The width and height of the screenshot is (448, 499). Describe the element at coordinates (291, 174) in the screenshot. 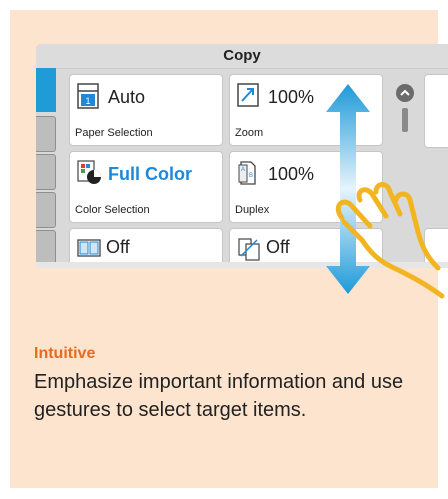

I see `duplex-value: 100%` at that location.